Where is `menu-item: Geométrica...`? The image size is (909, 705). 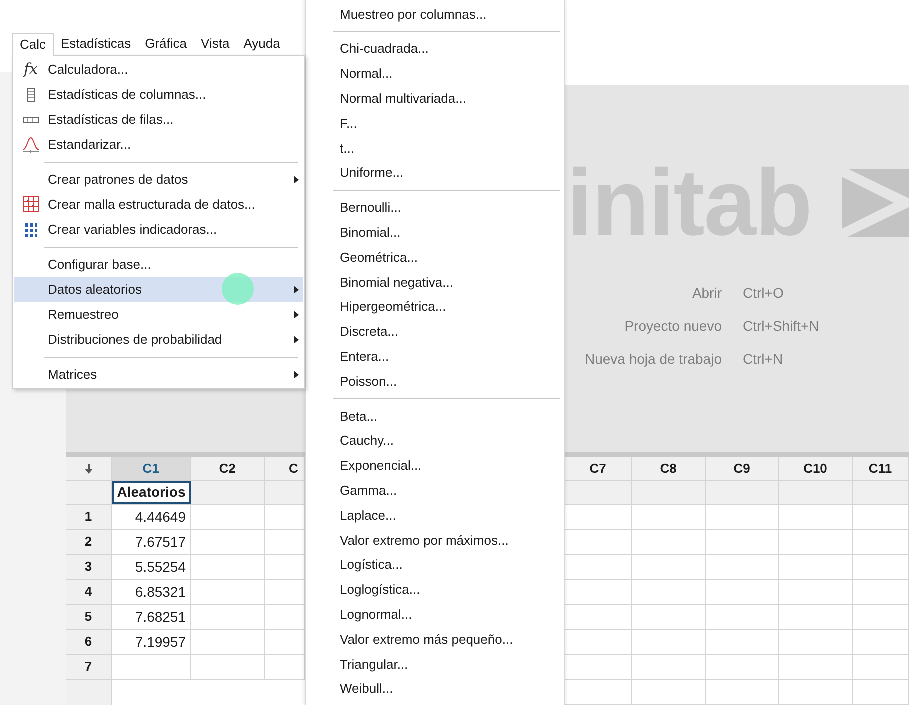
menu-item: Geométrica... is located at coordinates (435, 257).